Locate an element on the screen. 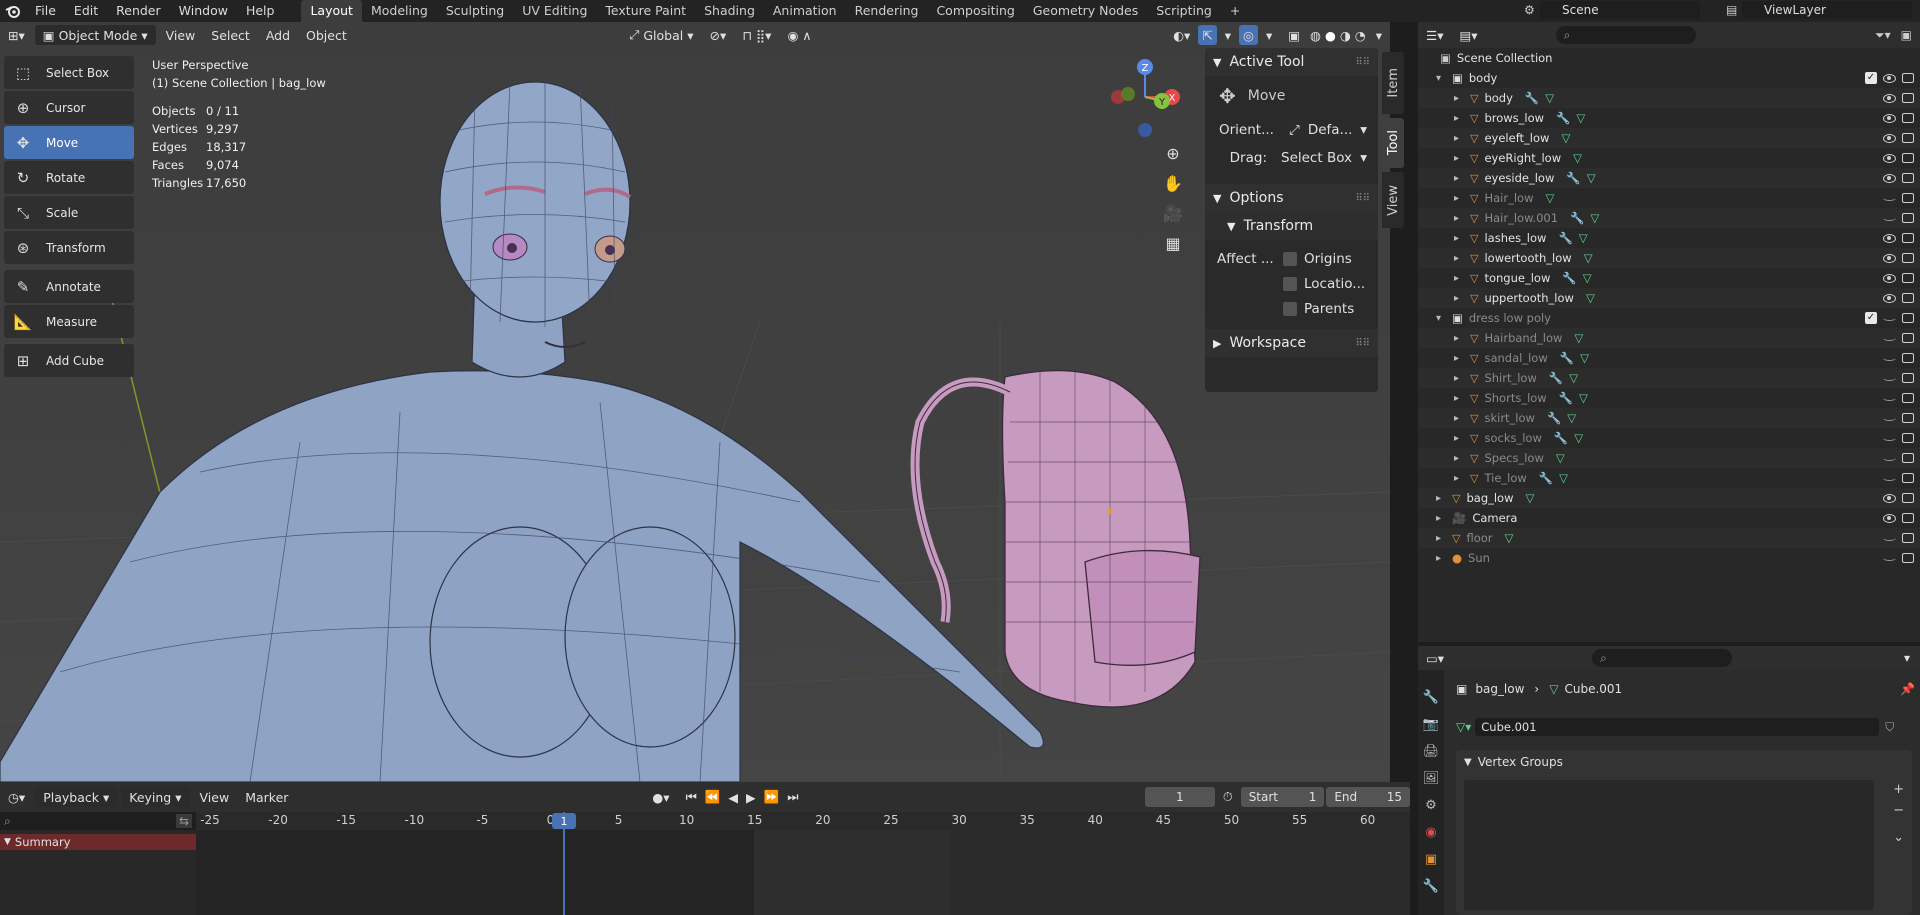  gizmo-toggle-icon: ⇱ is located at coordinates (1207, 35).